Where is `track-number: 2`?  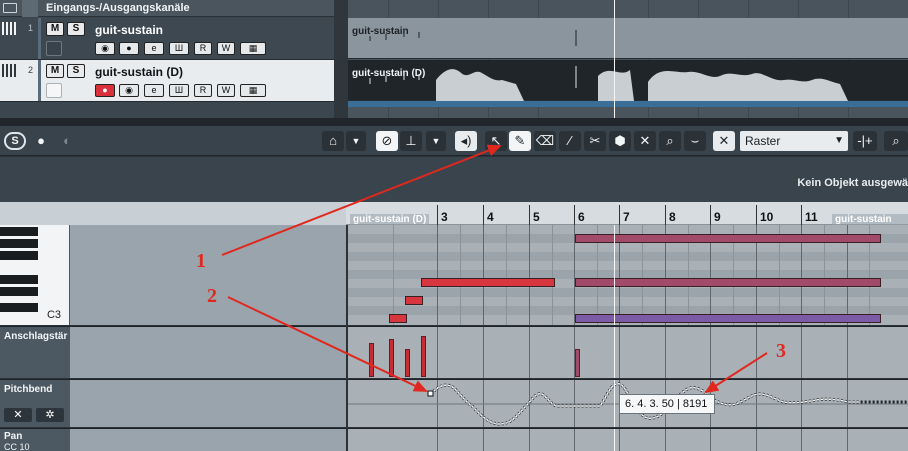
track-number: 2 is located at coordinates (31, 70).